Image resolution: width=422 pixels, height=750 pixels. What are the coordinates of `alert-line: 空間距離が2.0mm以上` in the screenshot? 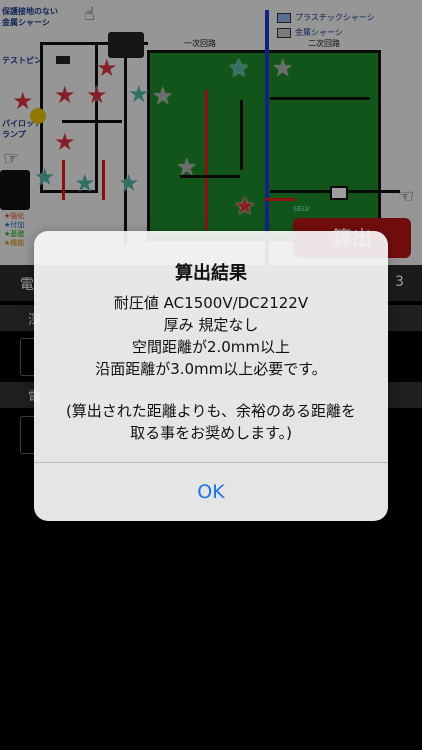 It's located at (211, 347).